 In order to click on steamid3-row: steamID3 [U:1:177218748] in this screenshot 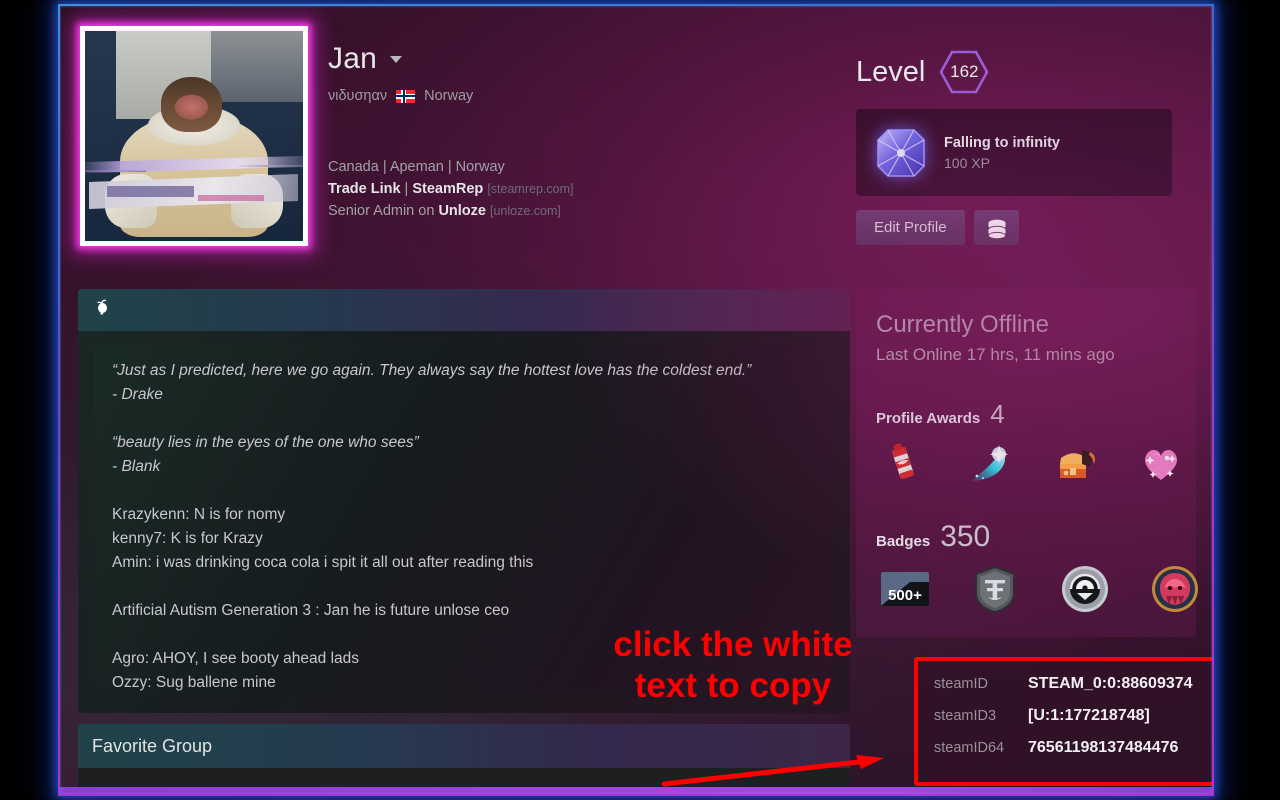, I will do `click(1073, 716)`.